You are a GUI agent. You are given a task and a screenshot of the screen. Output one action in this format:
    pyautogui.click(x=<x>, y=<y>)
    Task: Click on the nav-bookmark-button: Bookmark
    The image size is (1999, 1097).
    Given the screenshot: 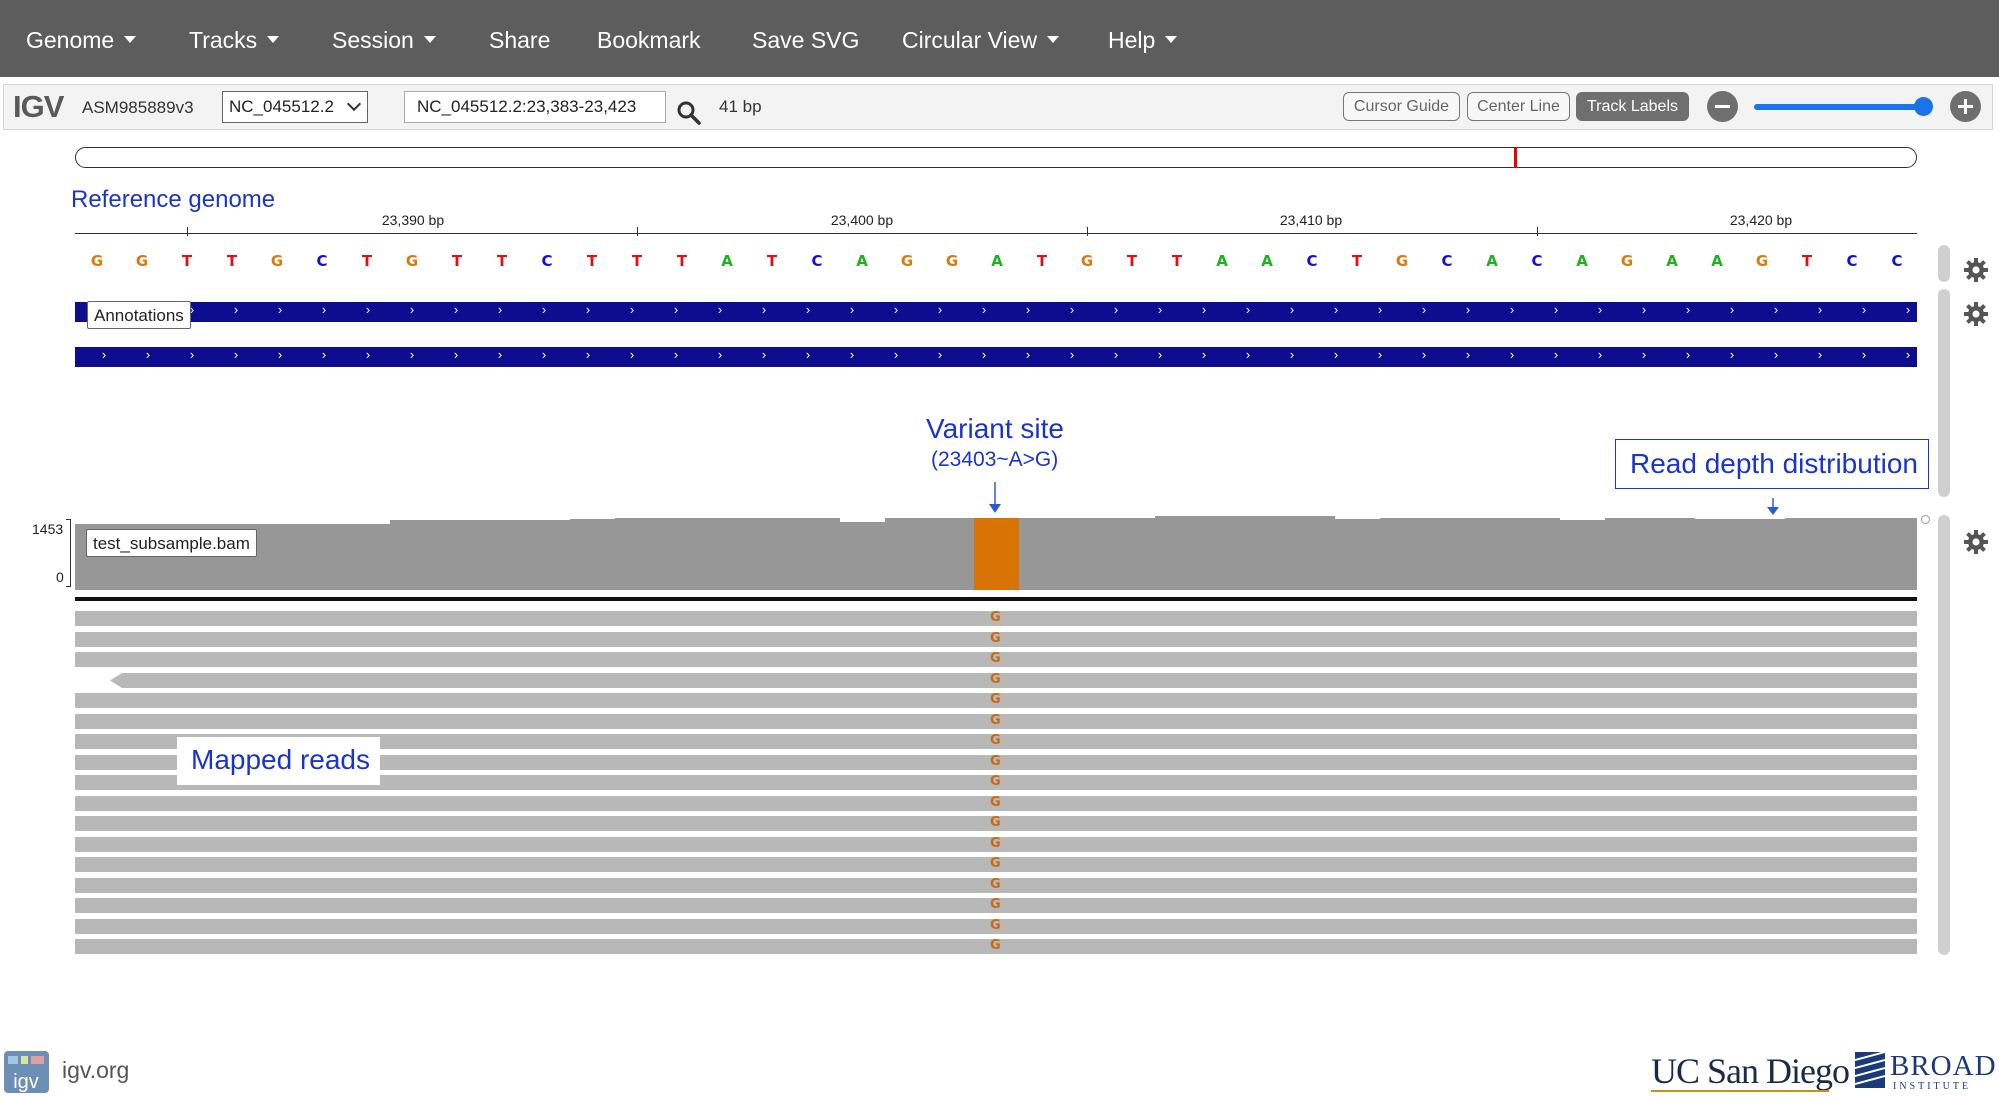 What is the action you would take?
    pyautogui.click(x=649, y=38)
    